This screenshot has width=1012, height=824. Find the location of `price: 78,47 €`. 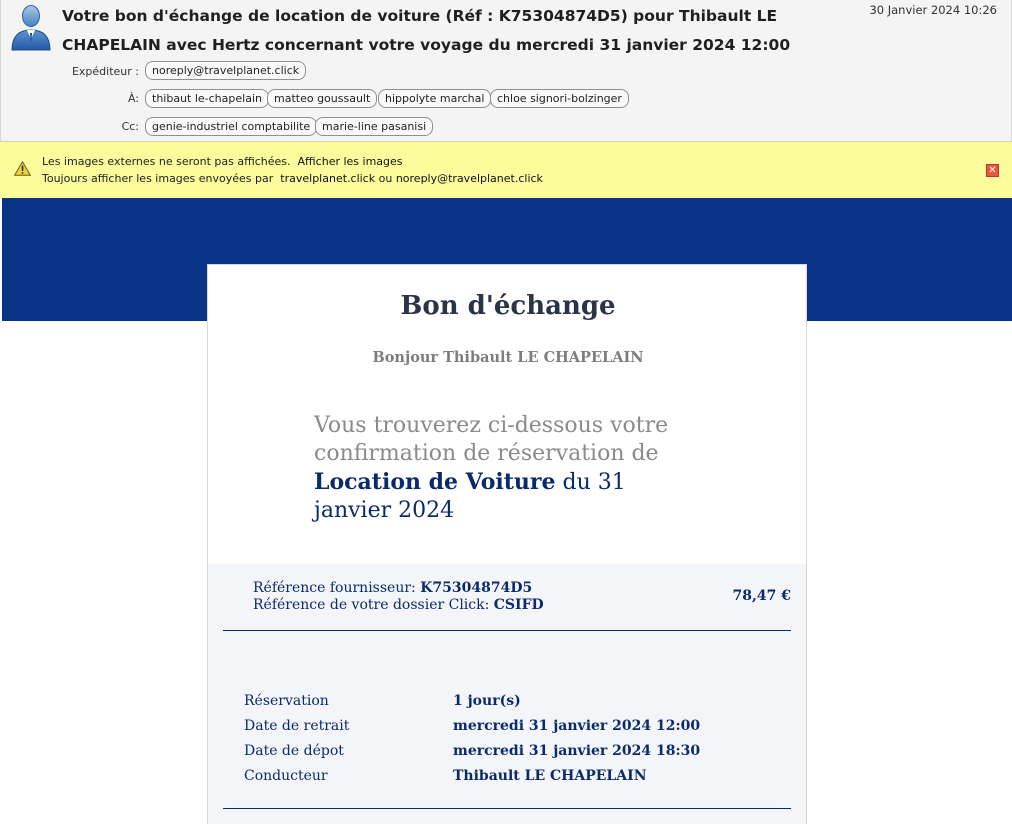

price: 78,47 € is located at coordinates (761, 596).